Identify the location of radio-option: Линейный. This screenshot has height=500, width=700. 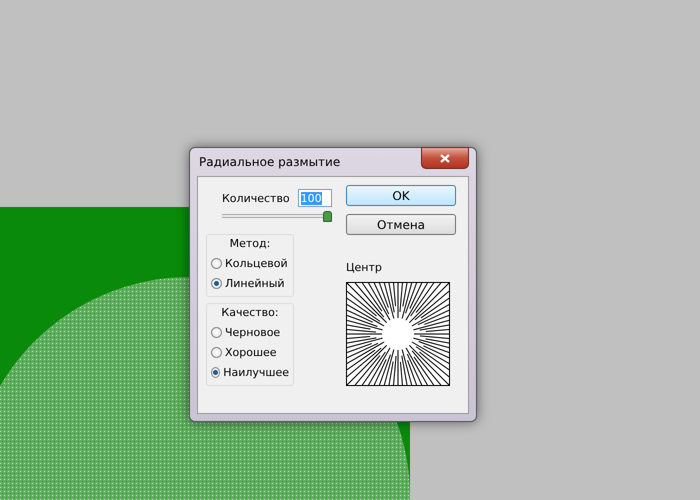
(250, 283).